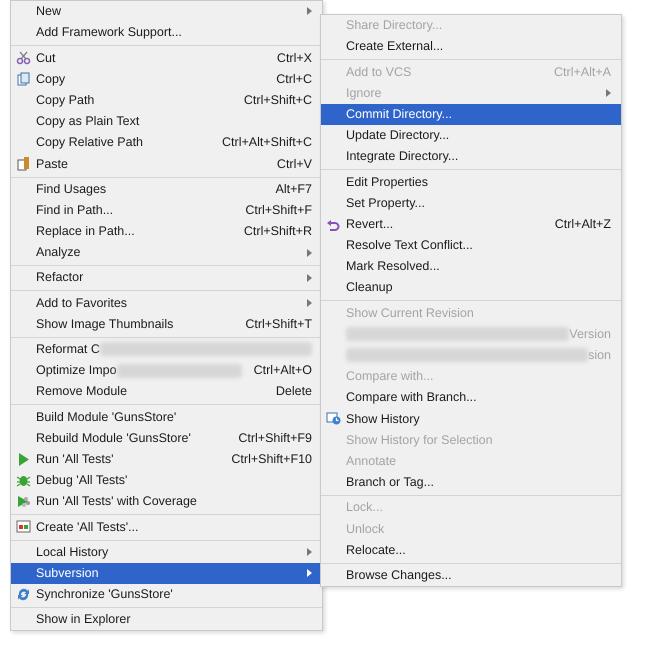 This screenshot has width=650, height=658. What do you see at coordinates (166, 100) in the screenshot?
I see `menu-item: Copy Path Ctrl+Shift+C` at bounding box center [166, 100].